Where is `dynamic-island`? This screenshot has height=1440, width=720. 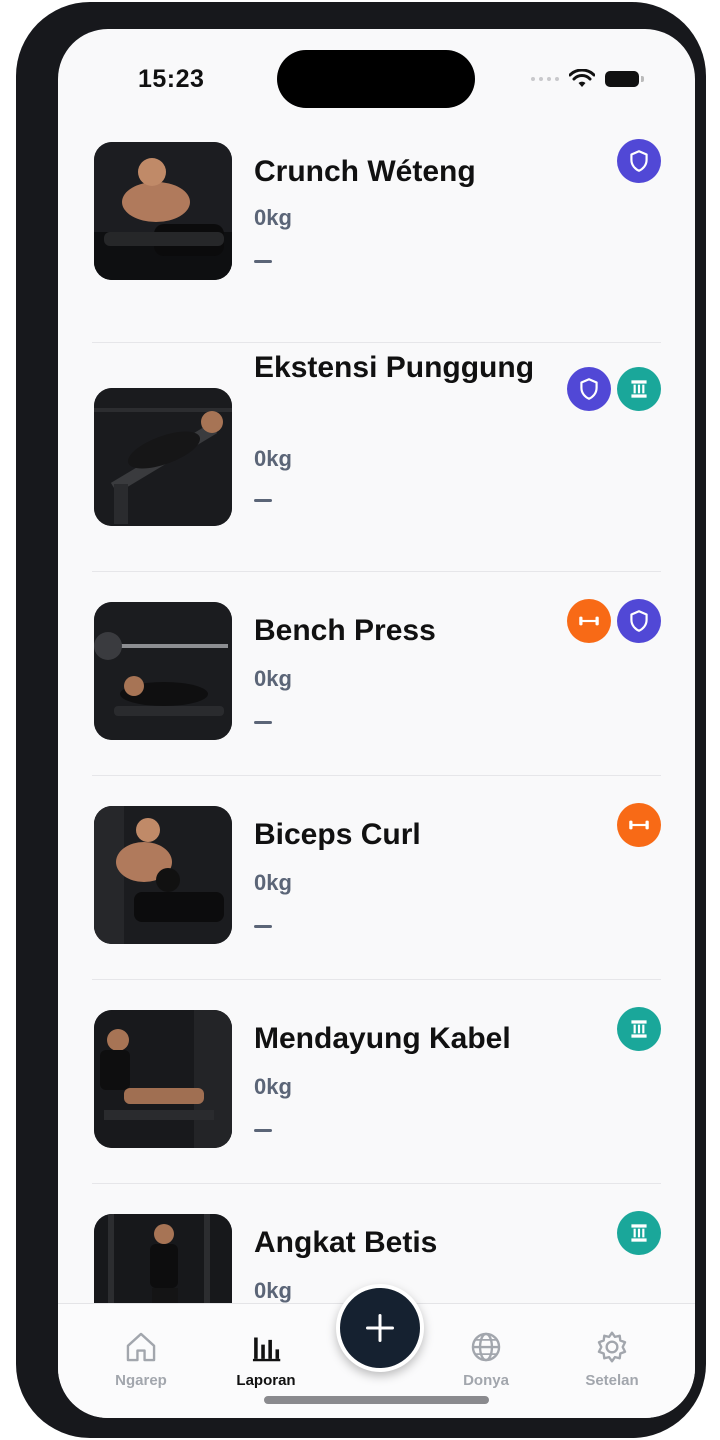
dynamic-island is located at coordinates (376, 79).